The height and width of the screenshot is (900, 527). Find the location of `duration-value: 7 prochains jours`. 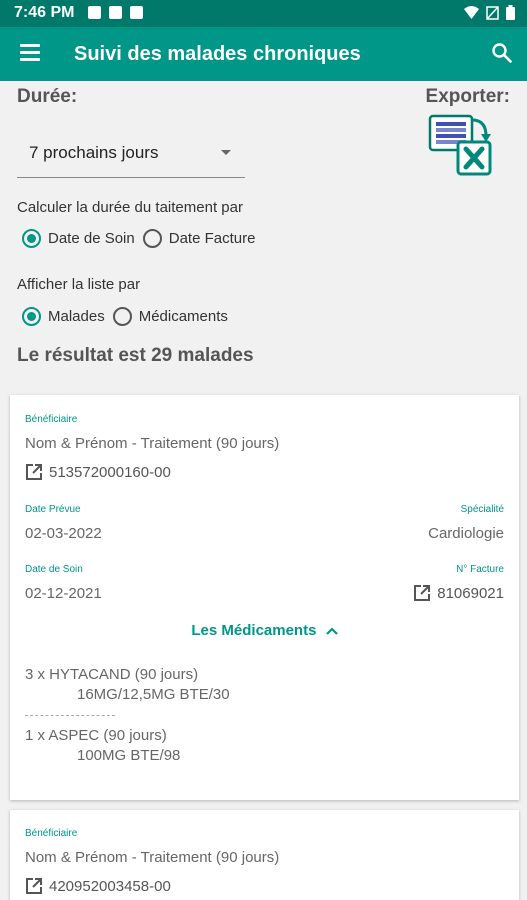

duration-value: 7 prochains jours is located at coordinates (94, 152).